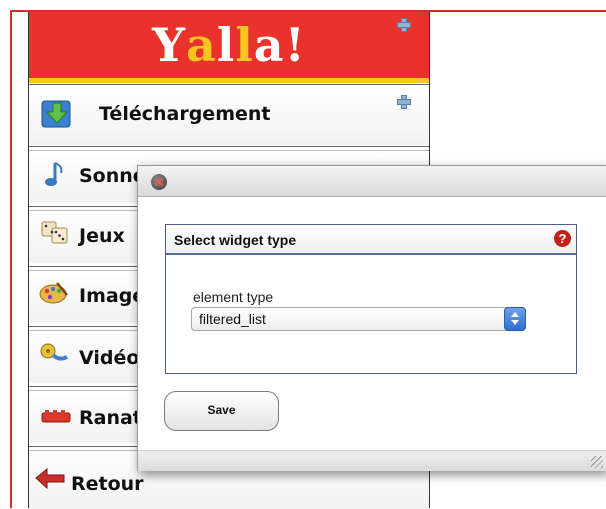  I want to click on app-header: Yalla!, so click(229, 47).